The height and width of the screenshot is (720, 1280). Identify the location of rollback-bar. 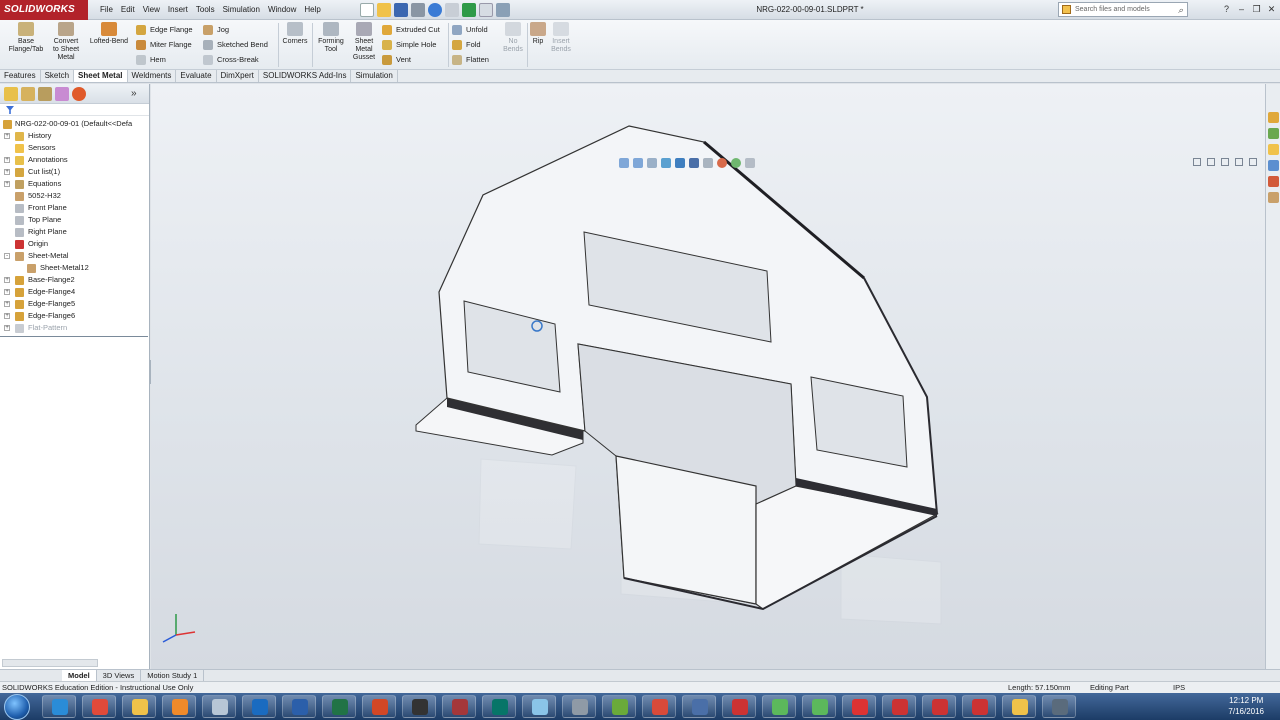
(74, 336).